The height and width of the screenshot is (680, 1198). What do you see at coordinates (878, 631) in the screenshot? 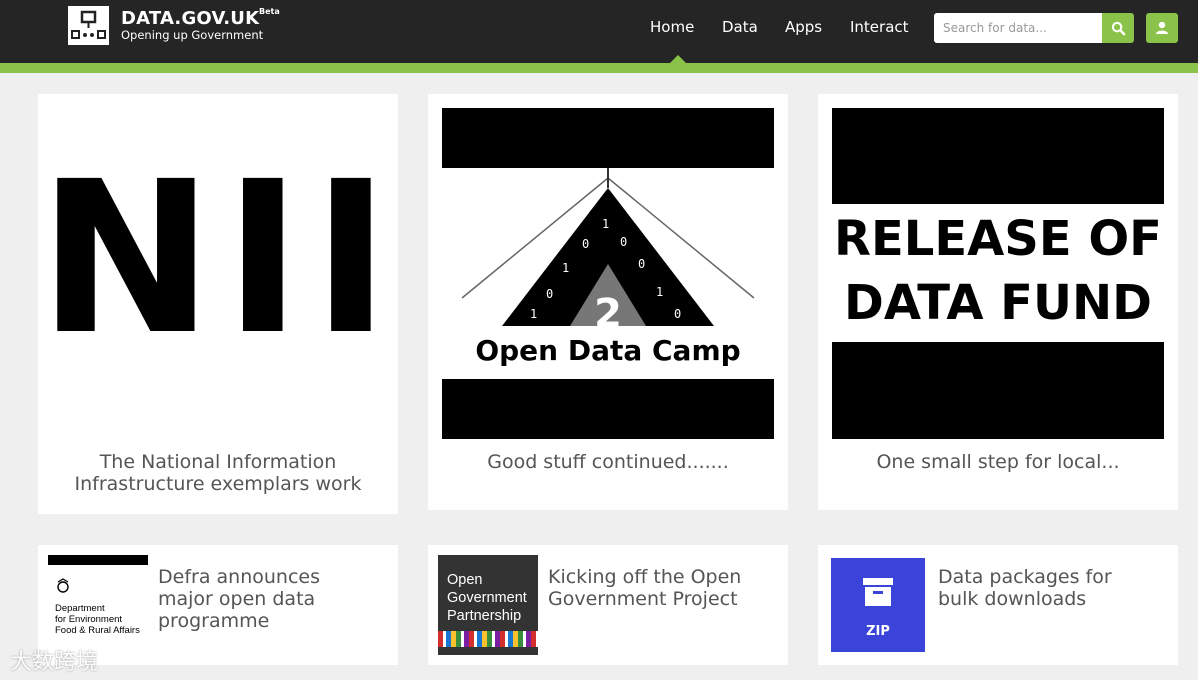
I see `zip-label: ZIP` at bounding box center [878, 631].